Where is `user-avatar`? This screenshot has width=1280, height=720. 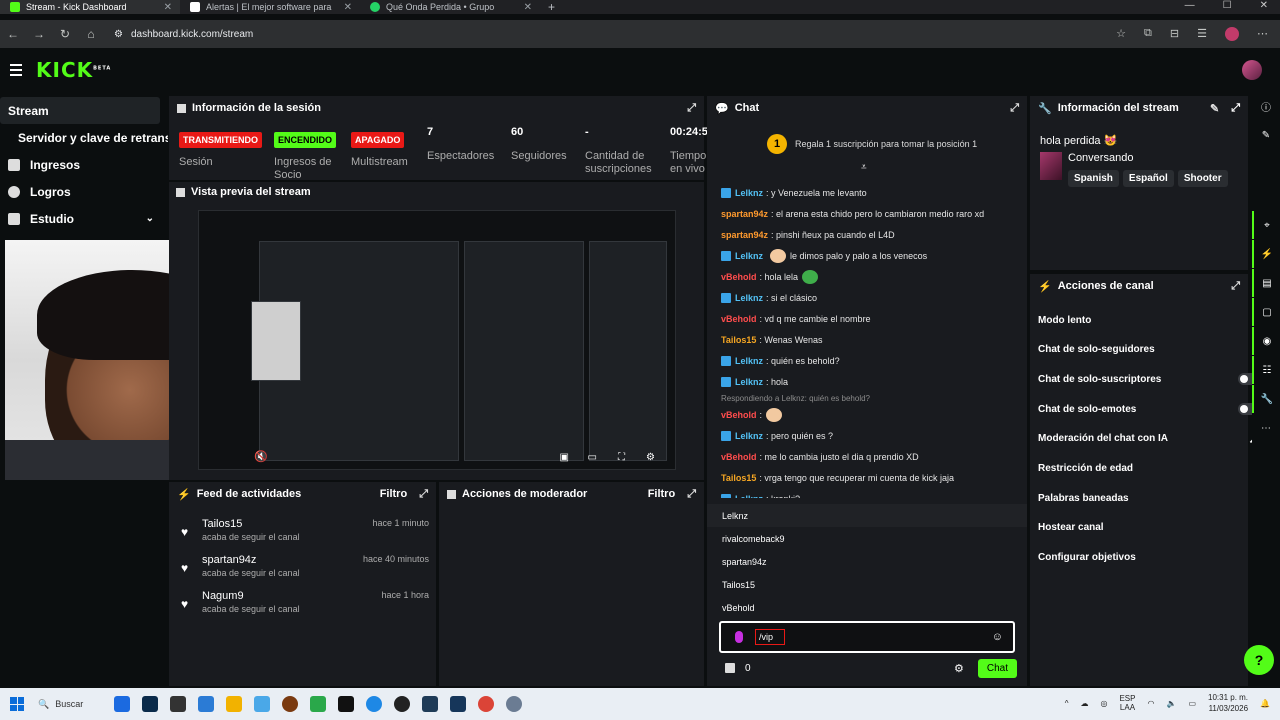 user-avatar is located at coordinates (1252, 70).